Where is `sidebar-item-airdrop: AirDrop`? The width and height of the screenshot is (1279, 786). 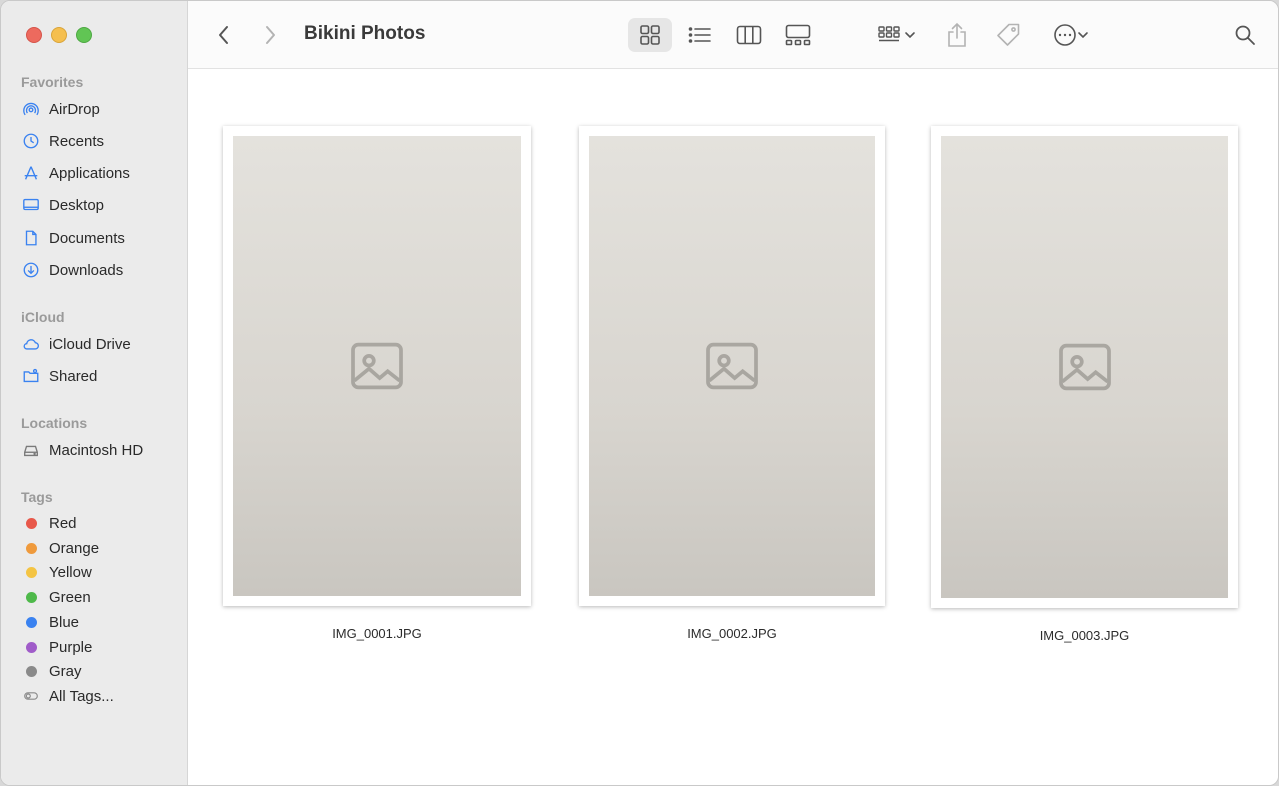 sidebar-item-airdrop: AirDrop is located at coordinates (60, 109).